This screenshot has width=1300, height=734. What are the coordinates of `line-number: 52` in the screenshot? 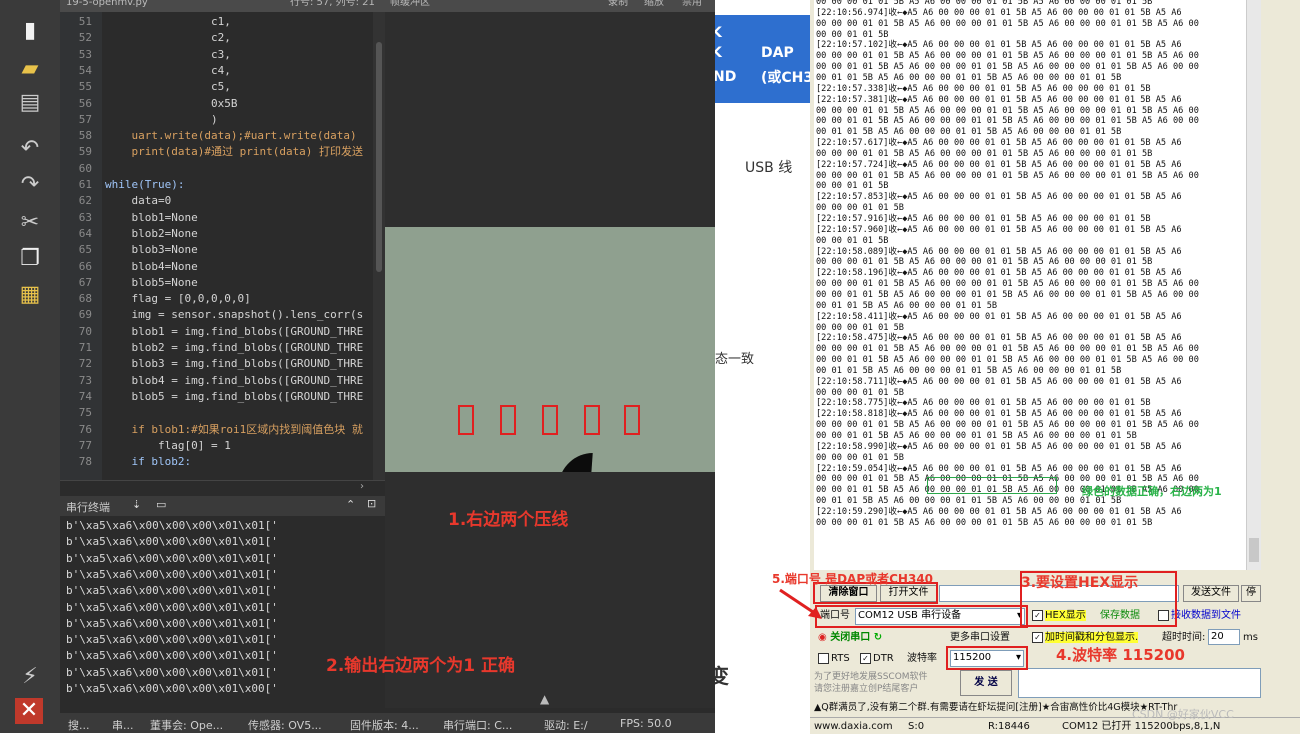 It's located at (85, 38).